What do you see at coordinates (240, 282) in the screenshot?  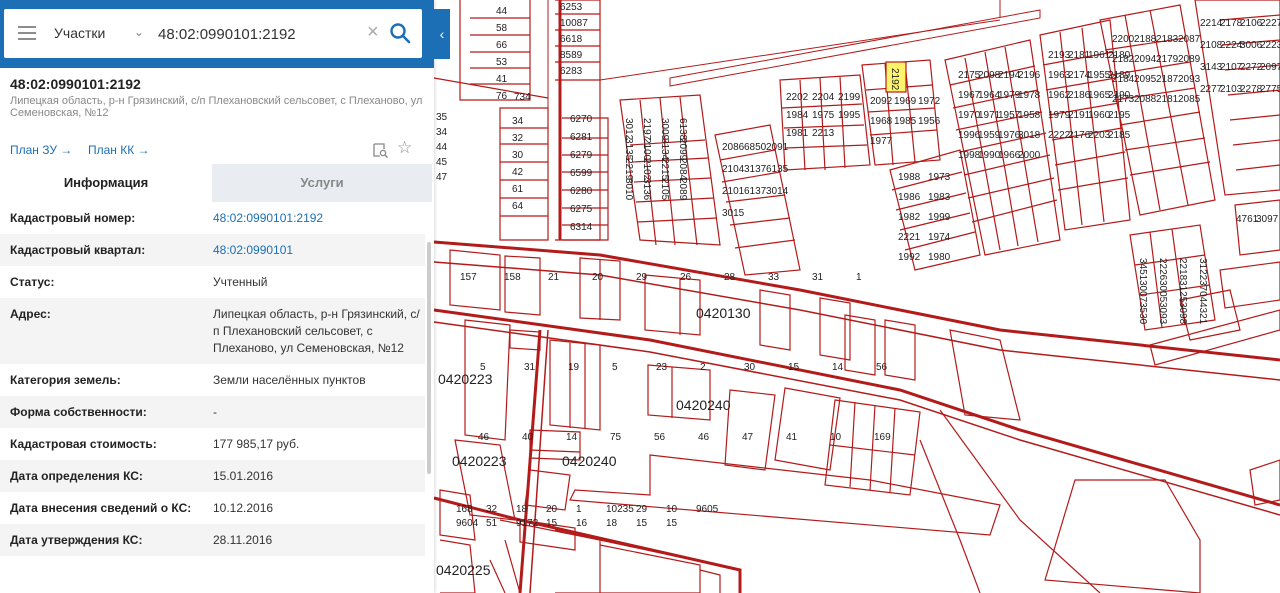 I see `detail-value: Учтенный` at bounding box center [240, 282].